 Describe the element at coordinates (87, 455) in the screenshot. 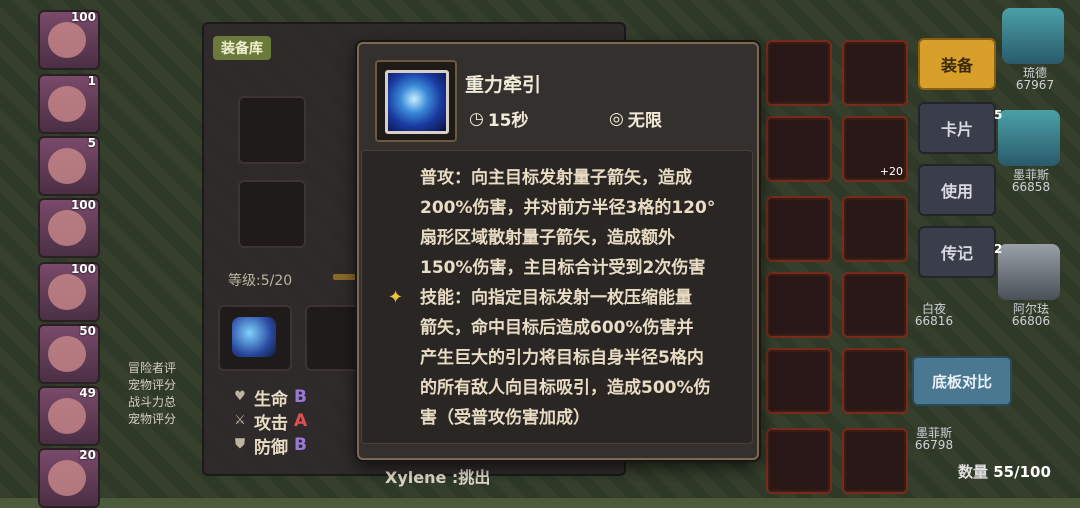

I see `hero-level: 20` at that location.